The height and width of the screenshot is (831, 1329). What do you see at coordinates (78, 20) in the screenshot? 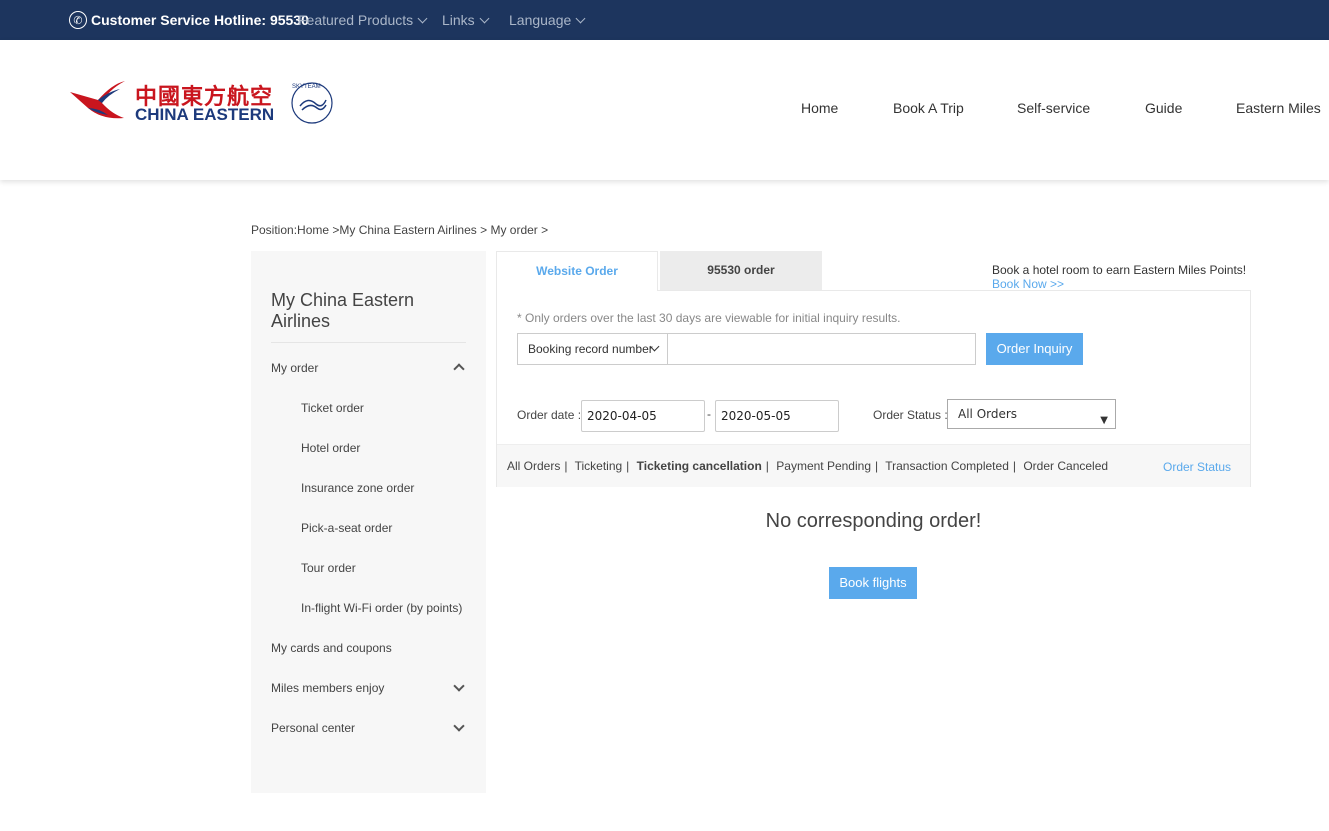
I see `phone-icon: ✆` at bounding box center [78, 20].